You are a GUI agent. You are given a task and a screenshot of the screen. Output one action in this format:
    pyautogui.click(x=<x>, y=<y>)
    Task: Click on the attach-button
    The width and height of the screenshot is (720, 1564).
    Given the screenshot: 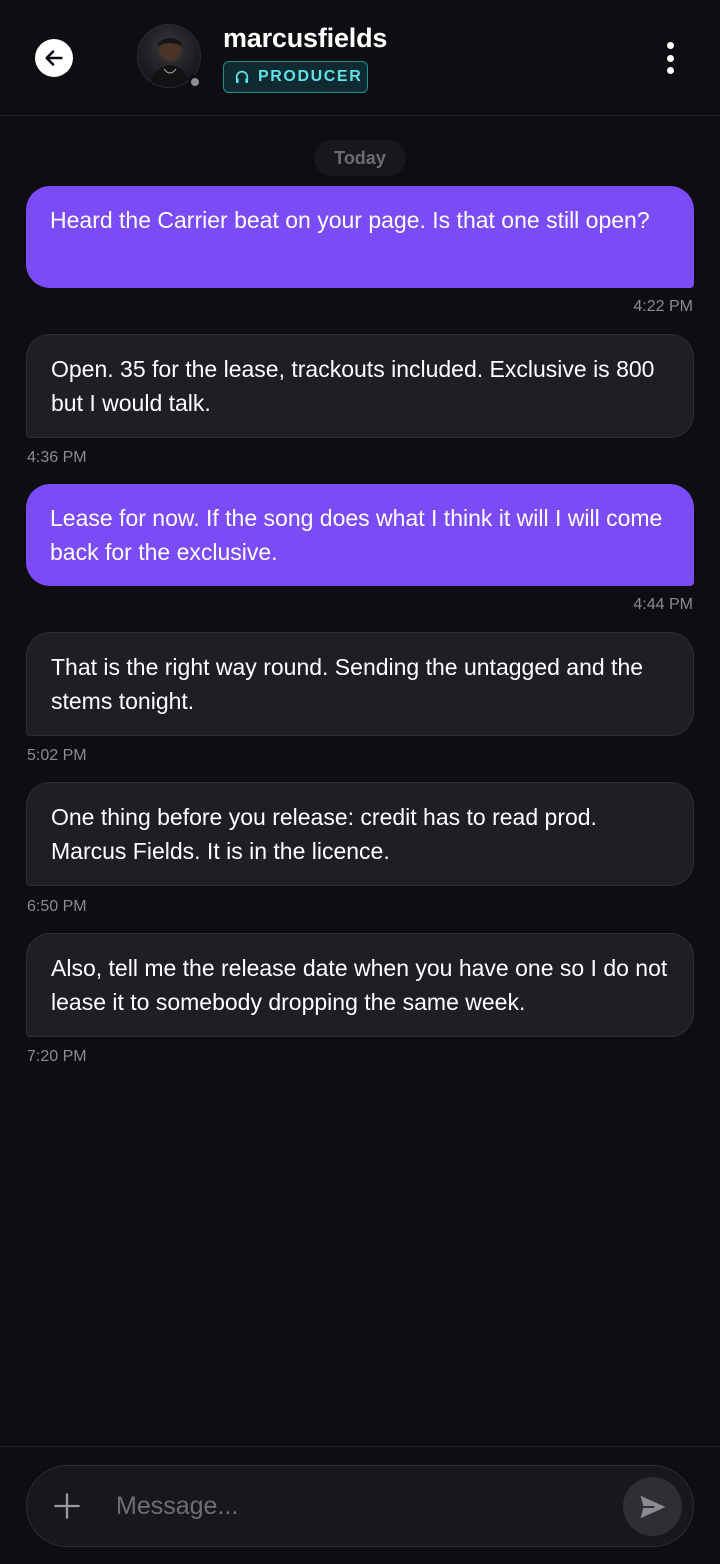 What is the action you would take?
    pyautogui.click(x=67, y=1506)
    